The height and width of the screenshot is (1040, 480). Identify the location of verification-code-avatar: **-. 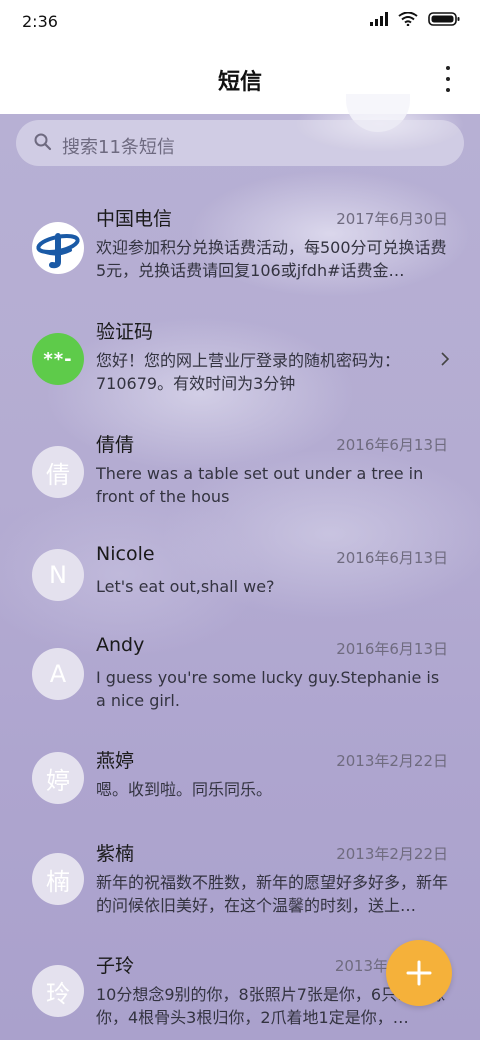
(58, 359).